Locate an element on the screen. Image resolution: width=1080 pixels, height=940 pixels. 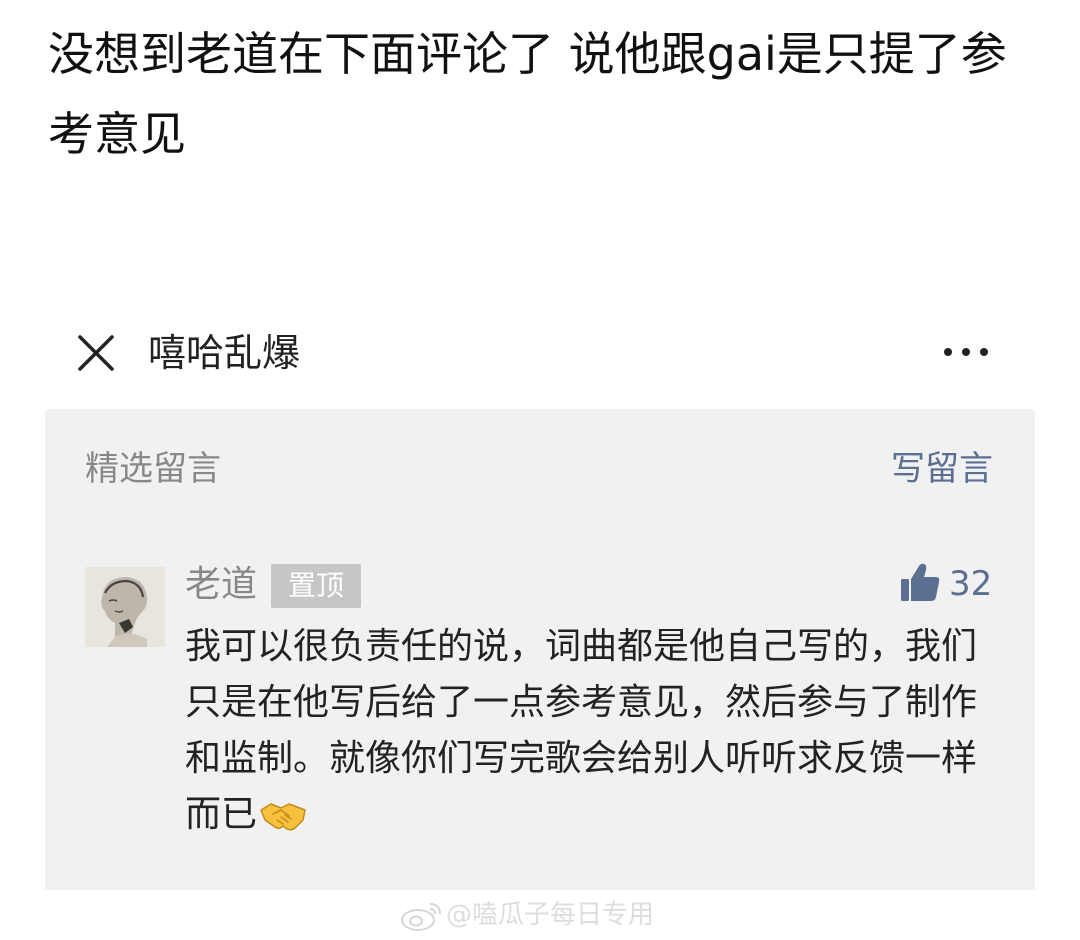
avatar is located at coordinates (125, 607).